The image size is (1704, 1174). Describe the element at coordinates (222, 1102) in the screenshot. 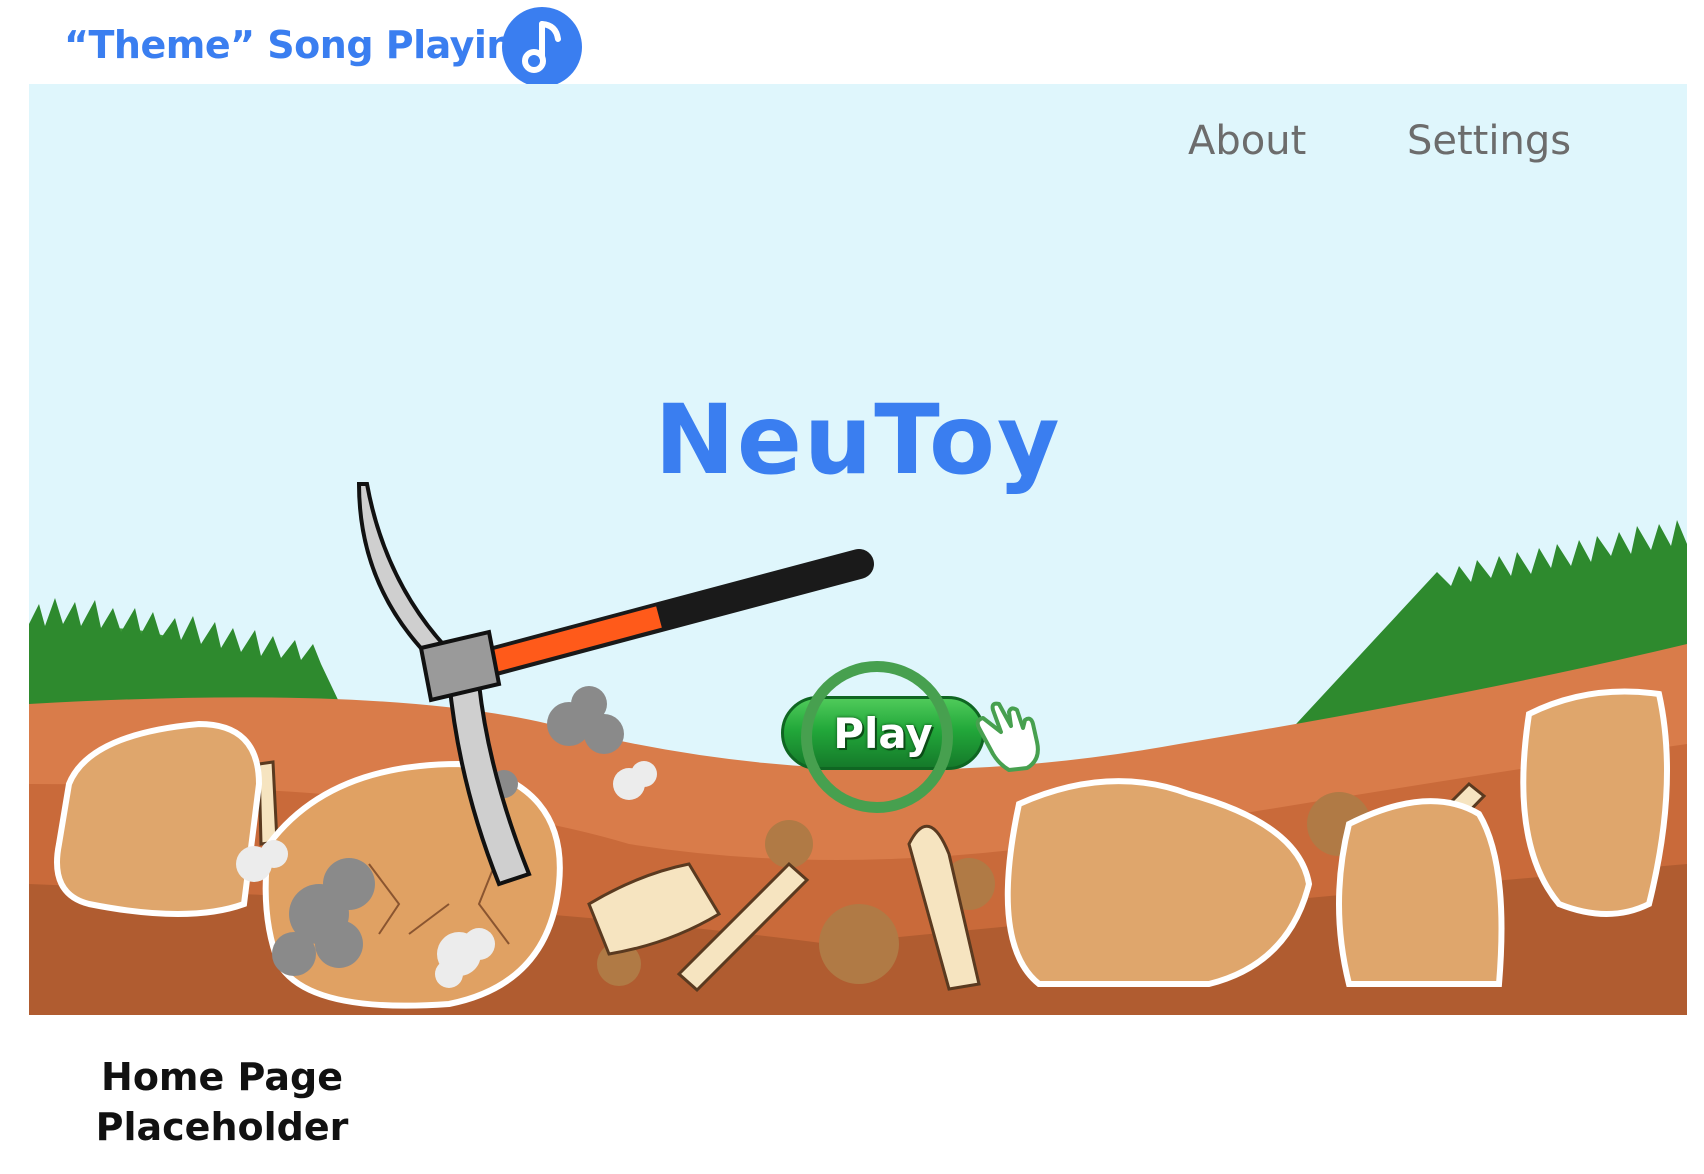

I see `page-caption: Home Page Placeholder` at that location.